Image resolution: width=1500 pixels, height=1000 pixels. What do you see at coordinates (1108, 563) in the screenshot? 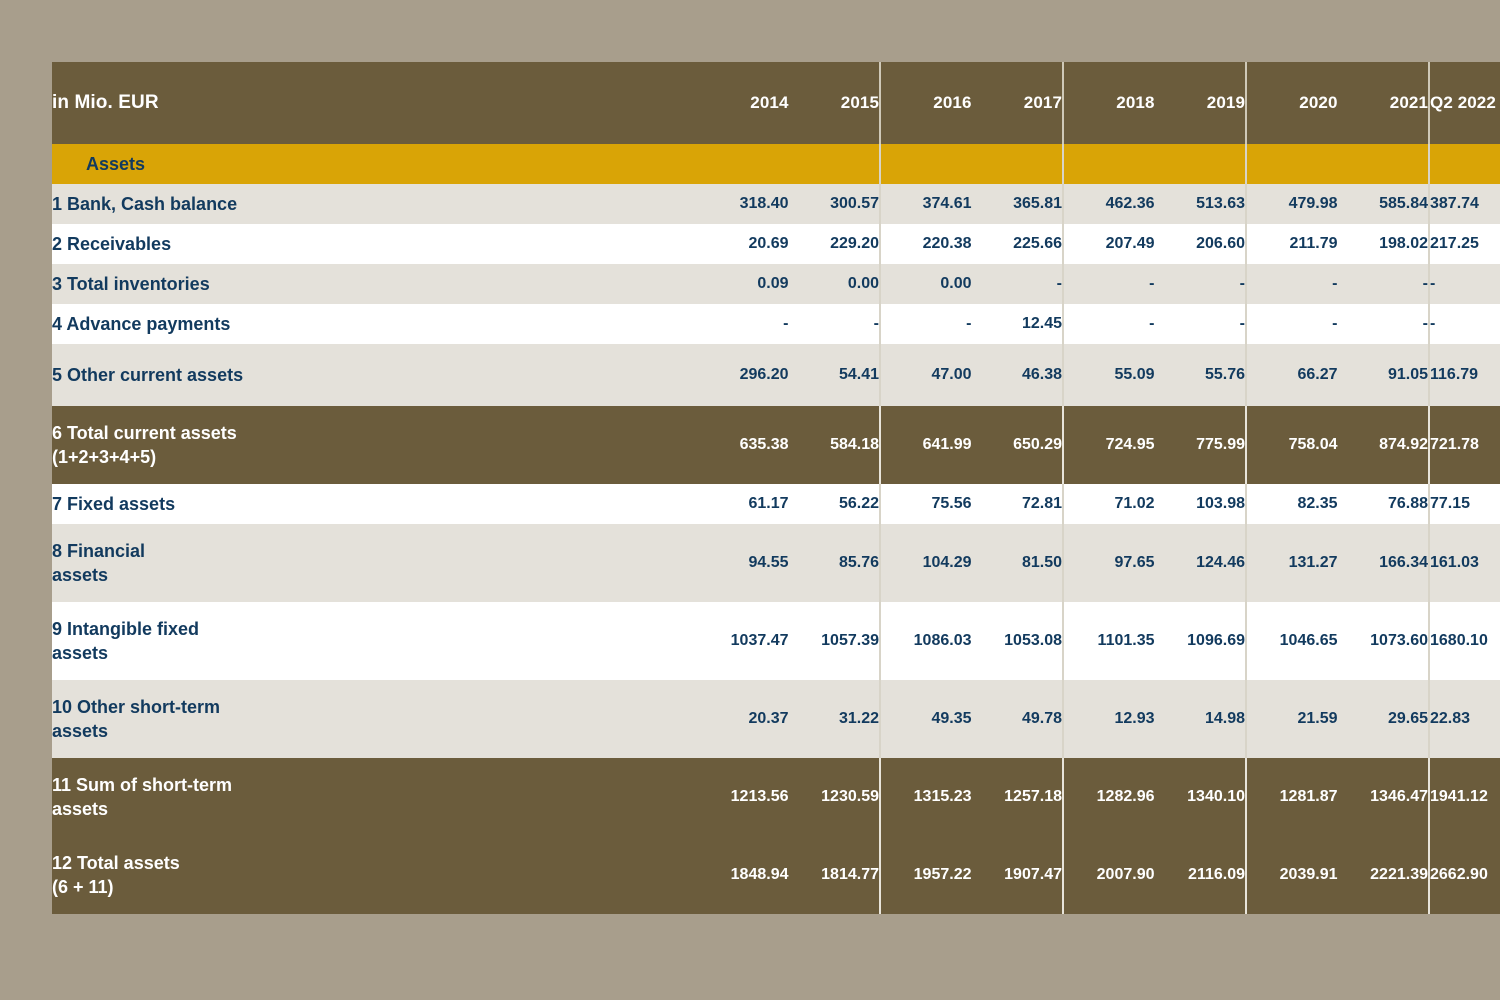
I see `row-value: 97.65` at bounding box center [1108, 563].